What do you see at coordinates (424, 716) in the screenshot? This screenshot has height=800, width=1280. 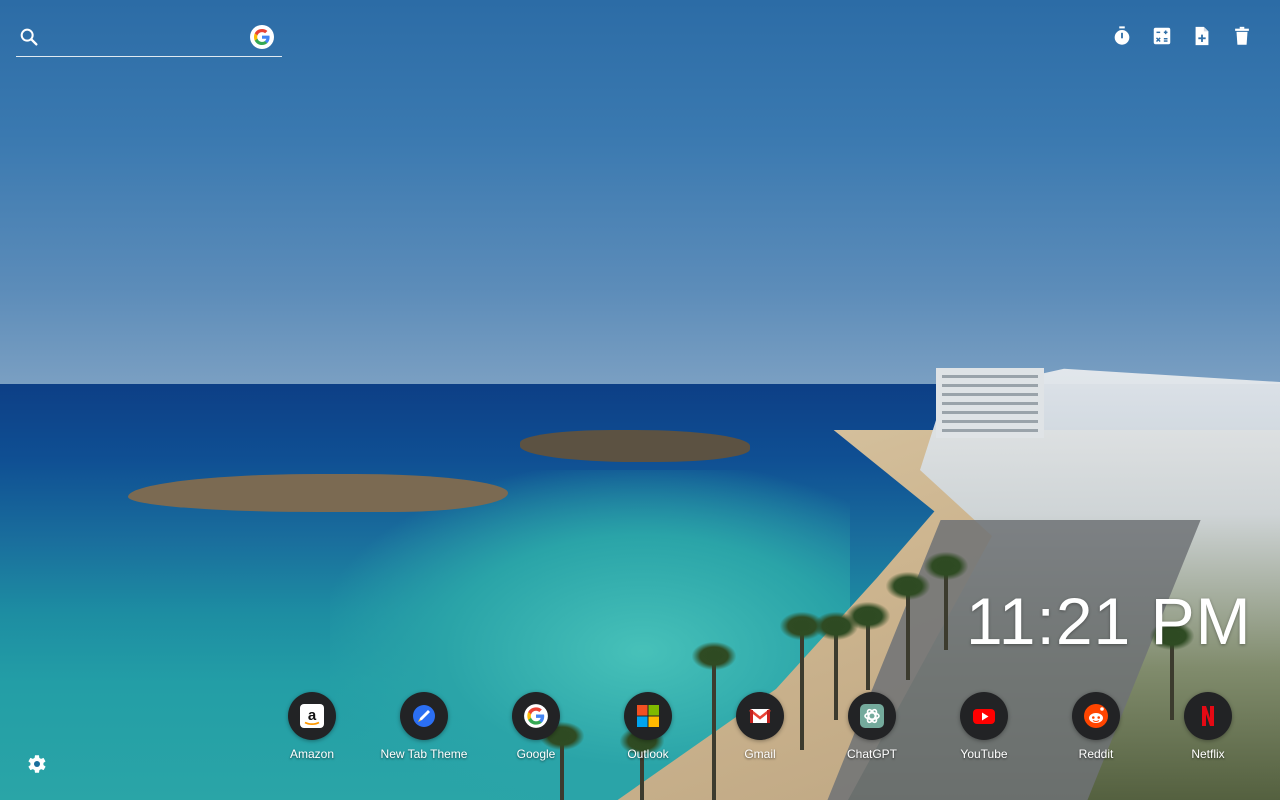 I see `new-tab-theme-icon` at bounding box center [424, 716].